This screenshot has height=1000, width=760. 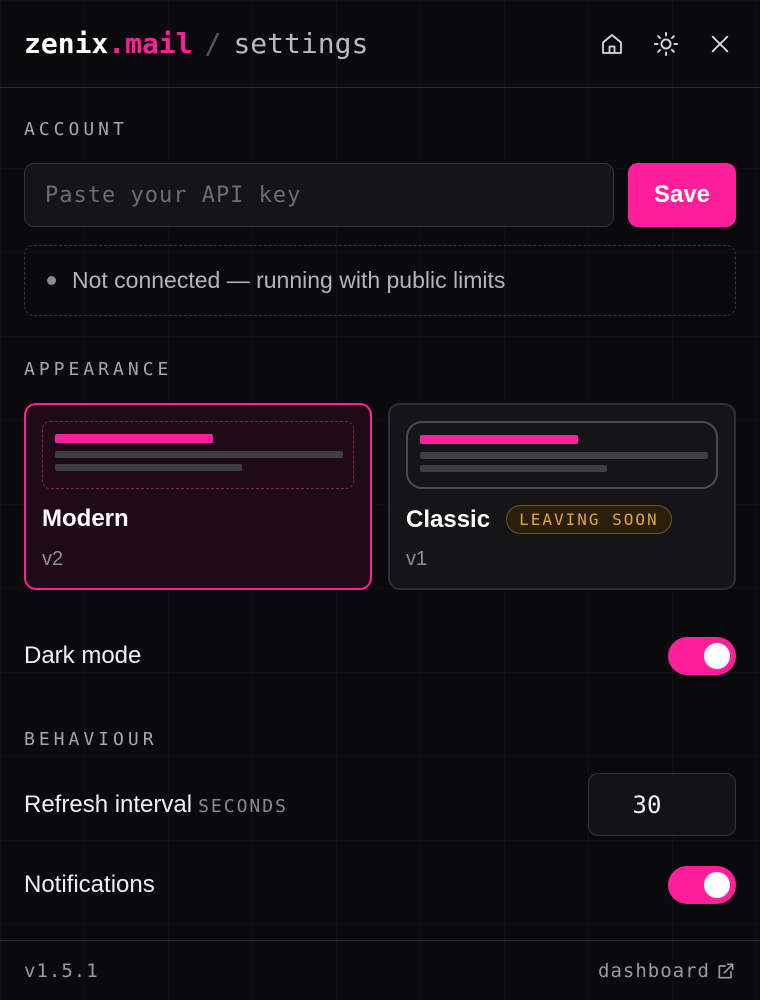 I want to click on save-button: Save, so click(x=682, y=195).